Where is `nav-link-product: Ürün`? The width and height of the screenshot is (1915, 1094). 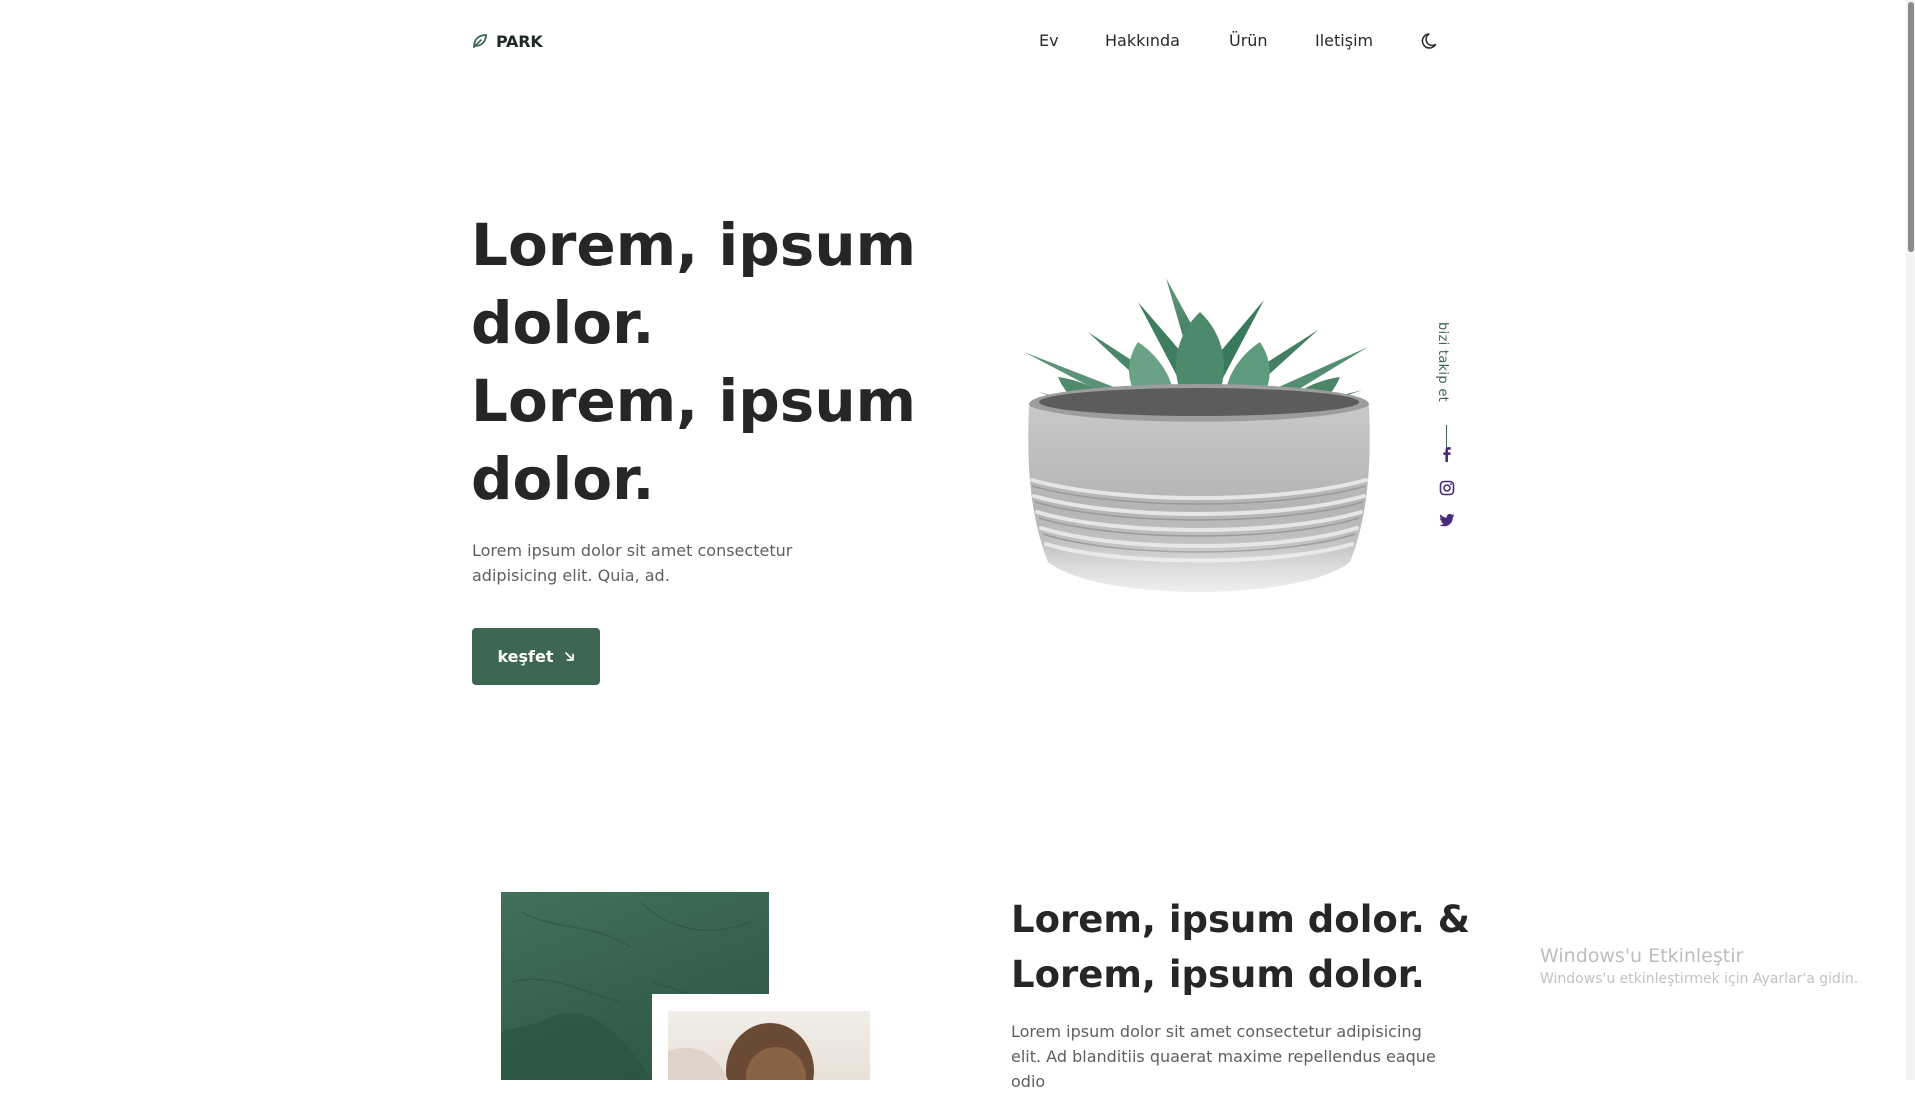
nav-link-product: Ürün is located at coordinates (1248, 41).